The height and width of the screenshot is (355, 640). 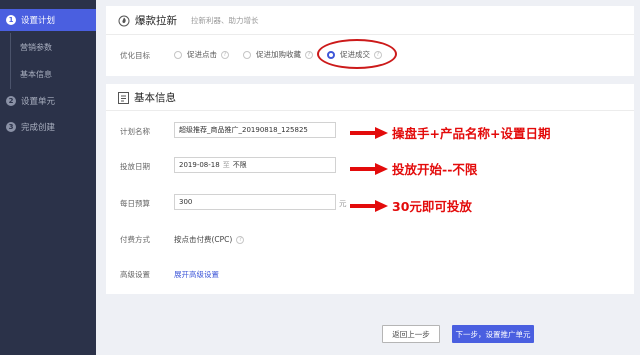 I want to click on scenario-header: 爆款拉新 拉新利器、助力增长, so click(x=188, y=20).